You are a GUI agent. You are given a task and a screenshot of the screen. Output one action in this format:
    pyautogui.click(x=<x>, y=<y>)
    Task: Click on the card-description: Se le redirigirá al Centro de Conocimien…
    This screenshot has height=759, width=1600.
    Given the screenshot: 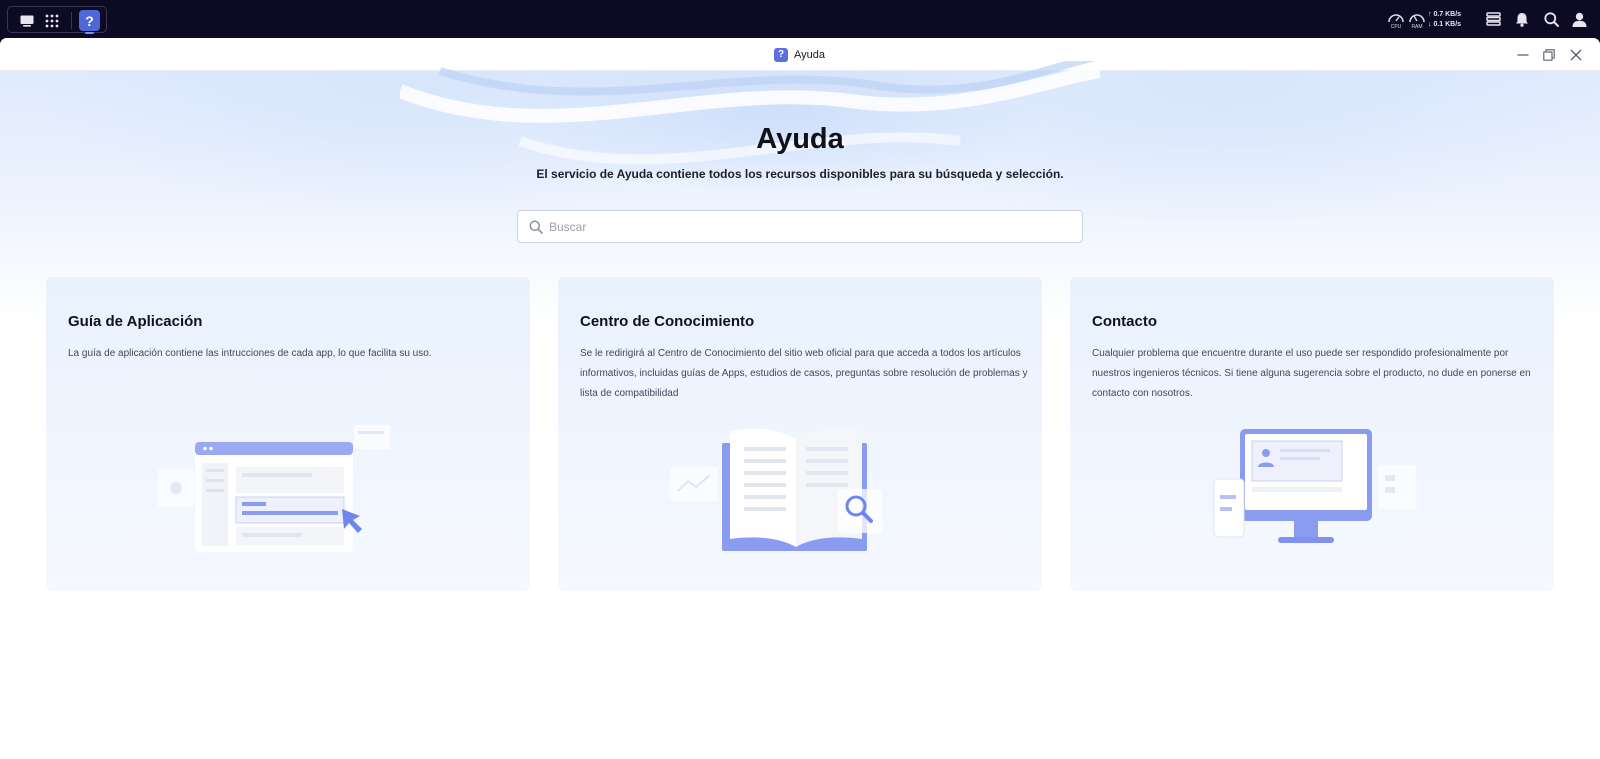 What is the action you would take?
    pyautogui.click(x=804, y=373)
    